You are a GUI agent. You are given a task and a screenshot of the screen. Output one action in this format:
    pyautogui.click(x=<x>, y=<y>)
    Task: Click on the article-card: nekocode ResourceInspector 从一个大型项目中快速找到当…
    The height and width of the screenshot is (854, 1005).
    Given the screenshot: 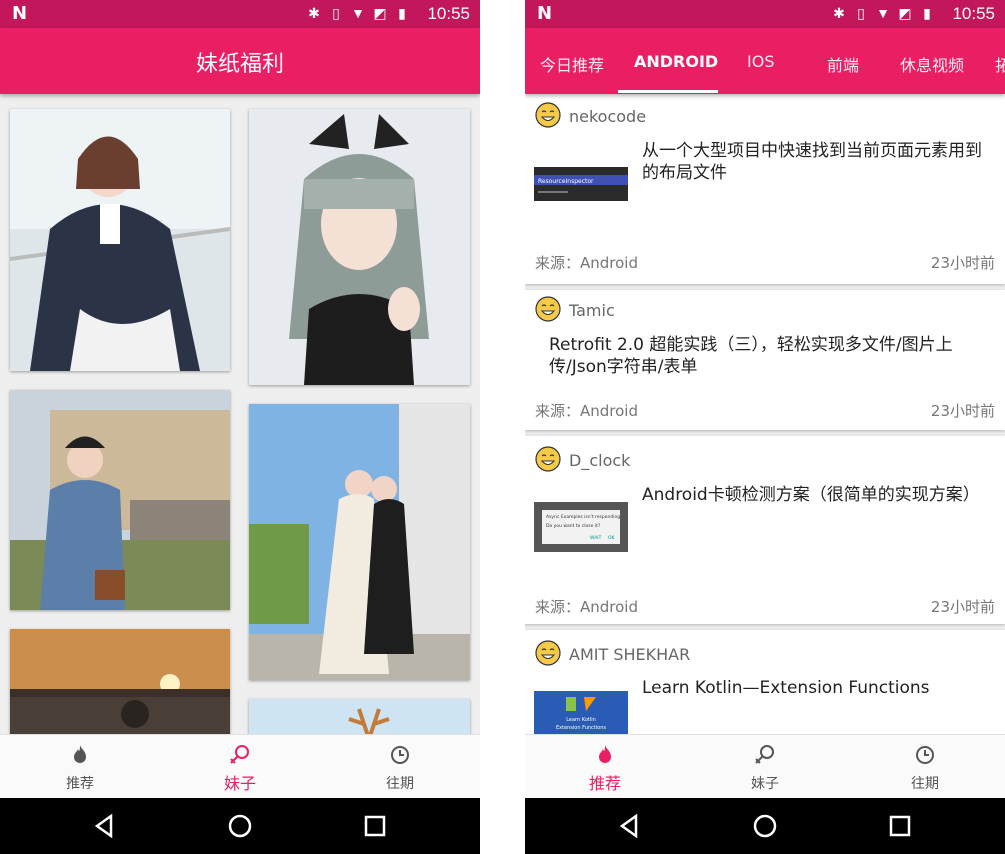 What is the action you would take?
    pyautogui.click(x=765, y=189)
    